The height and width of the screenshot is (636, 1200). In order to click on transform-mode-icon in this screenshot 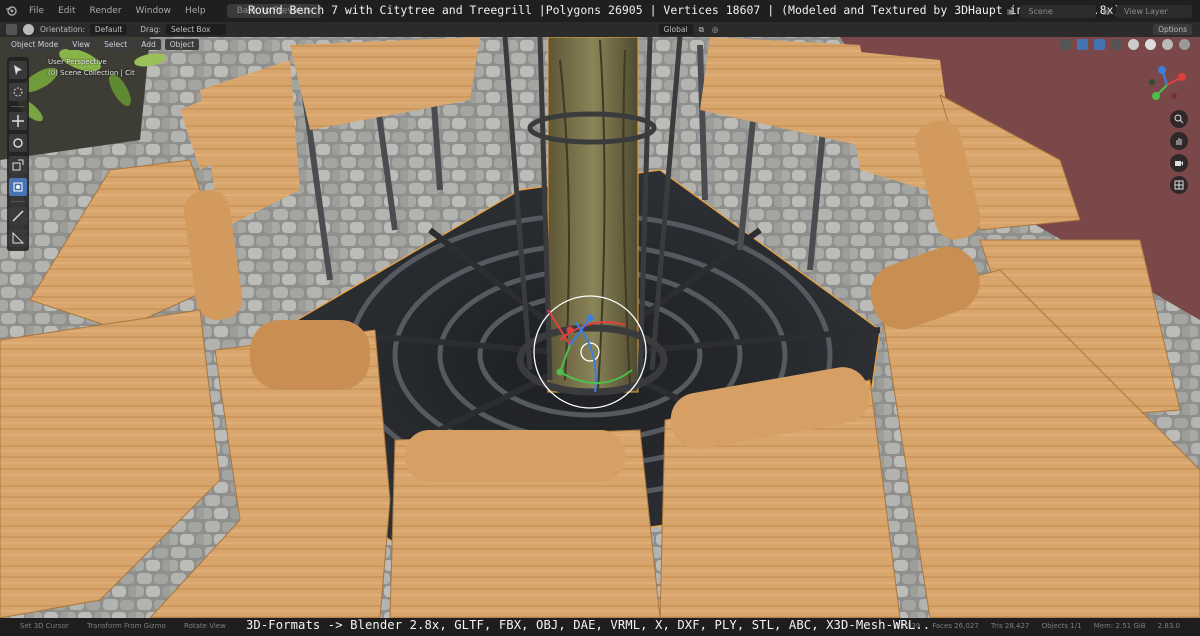, I will do `click(28, 29)`.